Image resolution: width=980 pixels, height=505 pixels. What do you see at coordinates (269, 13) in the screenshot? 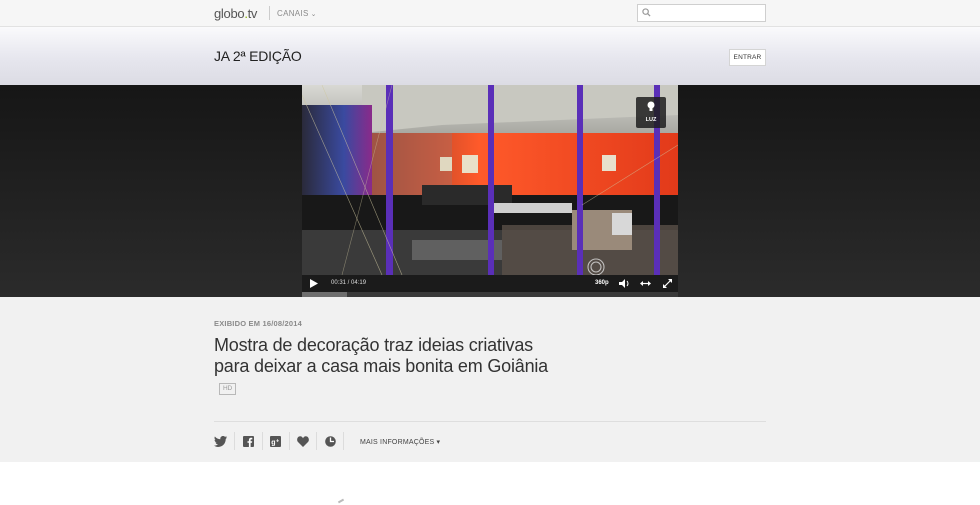
I see `nav-divider` at bounding box center [269, 13].